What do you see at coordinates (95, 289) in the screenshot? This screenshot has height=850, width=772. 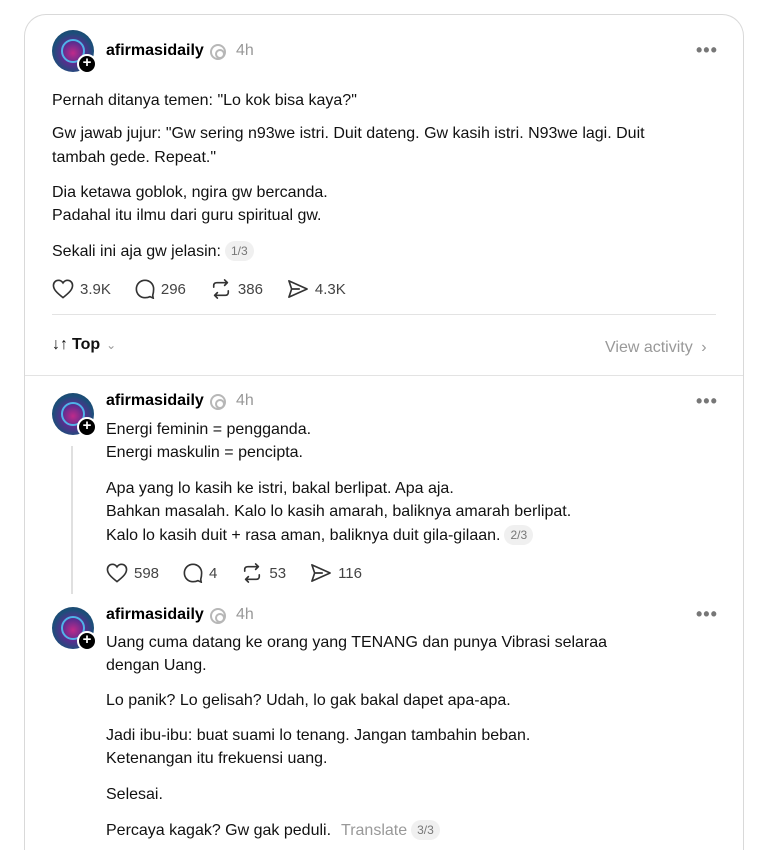 I see `like-count: 3.9K` at bounding box center [95, 289].